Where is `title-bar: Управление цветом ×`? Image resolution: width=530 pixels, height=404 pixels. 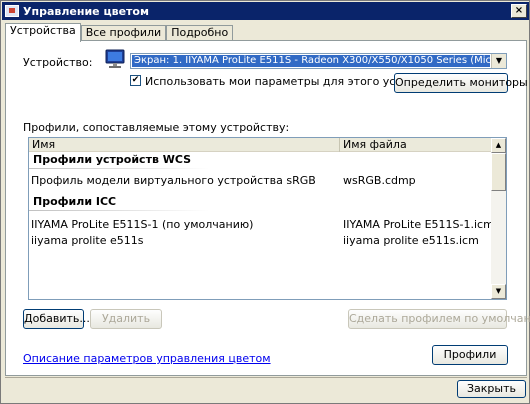 title-bar: Управление цветом × is located at coordinates (265, 11).